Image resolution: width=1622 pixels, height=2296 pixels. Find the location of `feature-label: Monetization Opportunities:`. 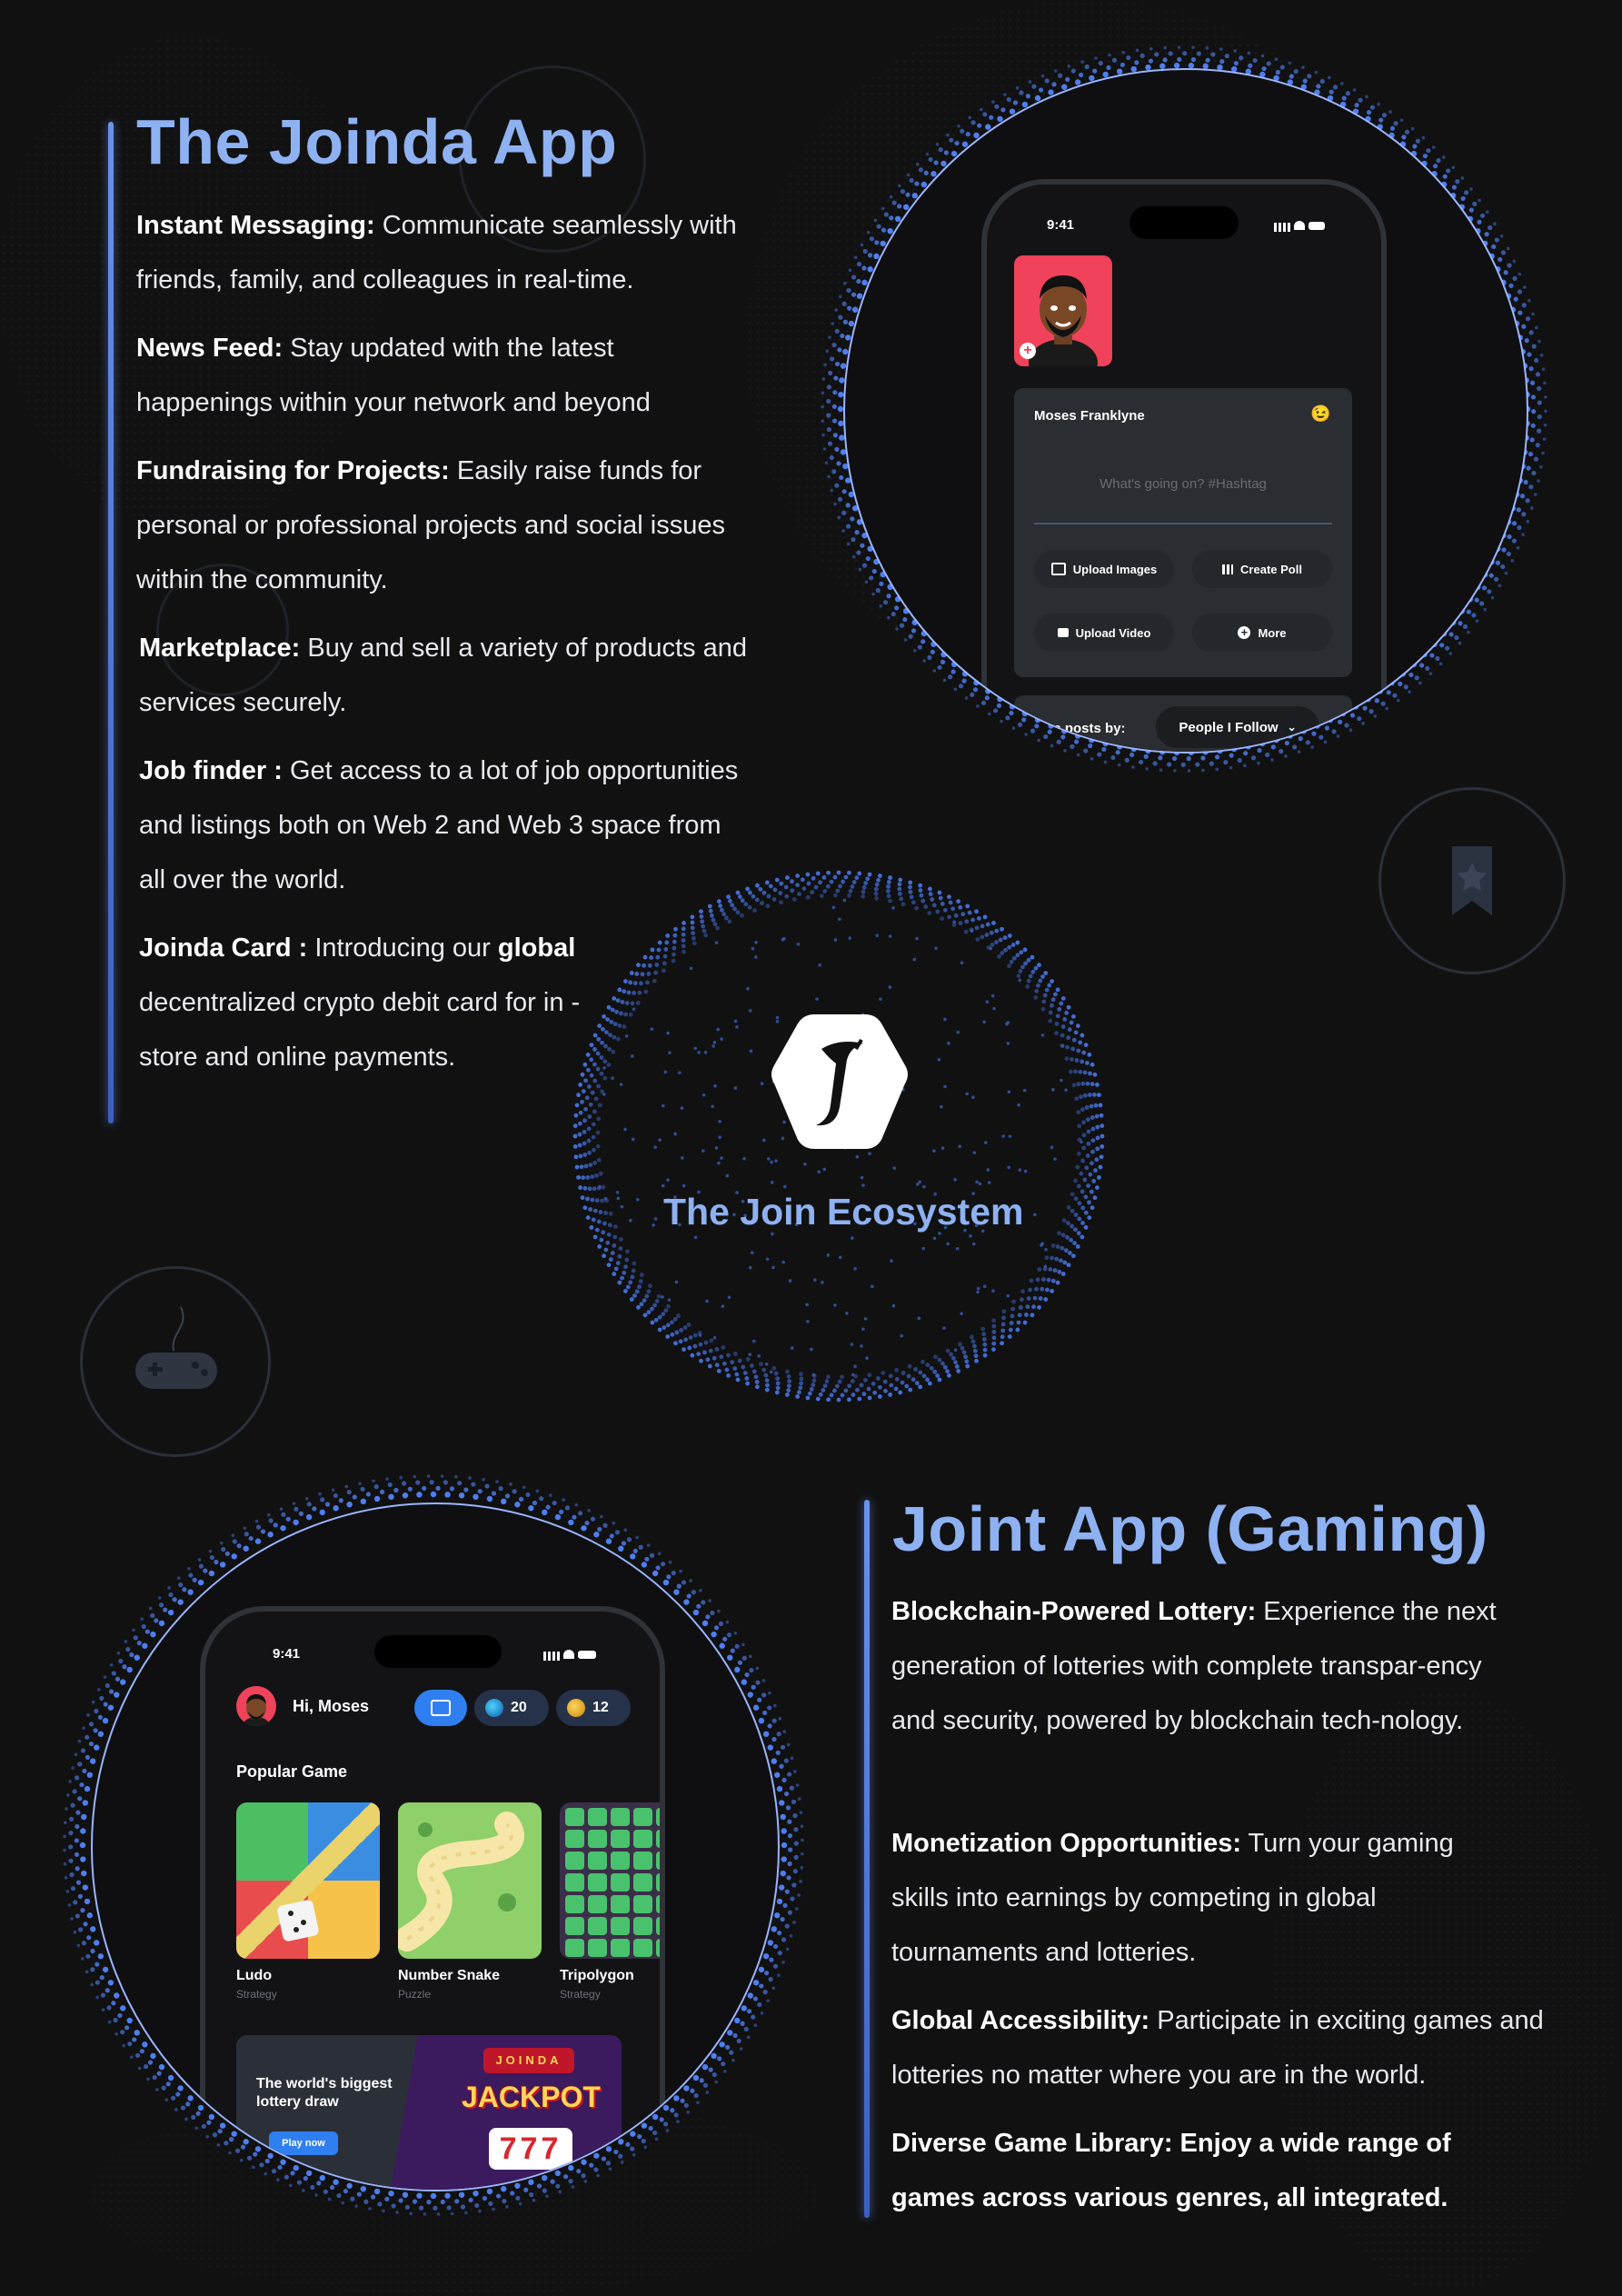

feature-label: Monetization Opportunities: is located at coordinates (1066, 1843).